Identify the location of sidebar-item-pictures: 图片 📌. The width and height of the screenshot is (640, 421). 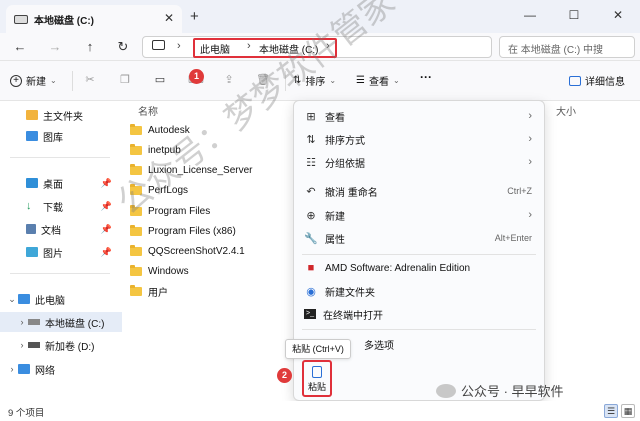
(61, 252).